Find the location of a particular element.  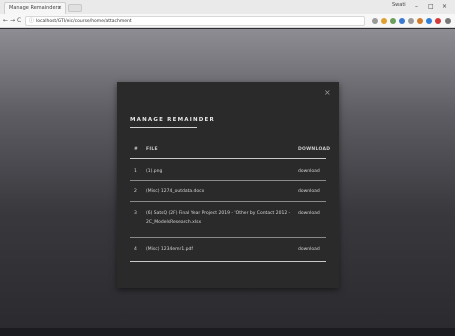

reload-icon: C is located at coordinates (19, 21).